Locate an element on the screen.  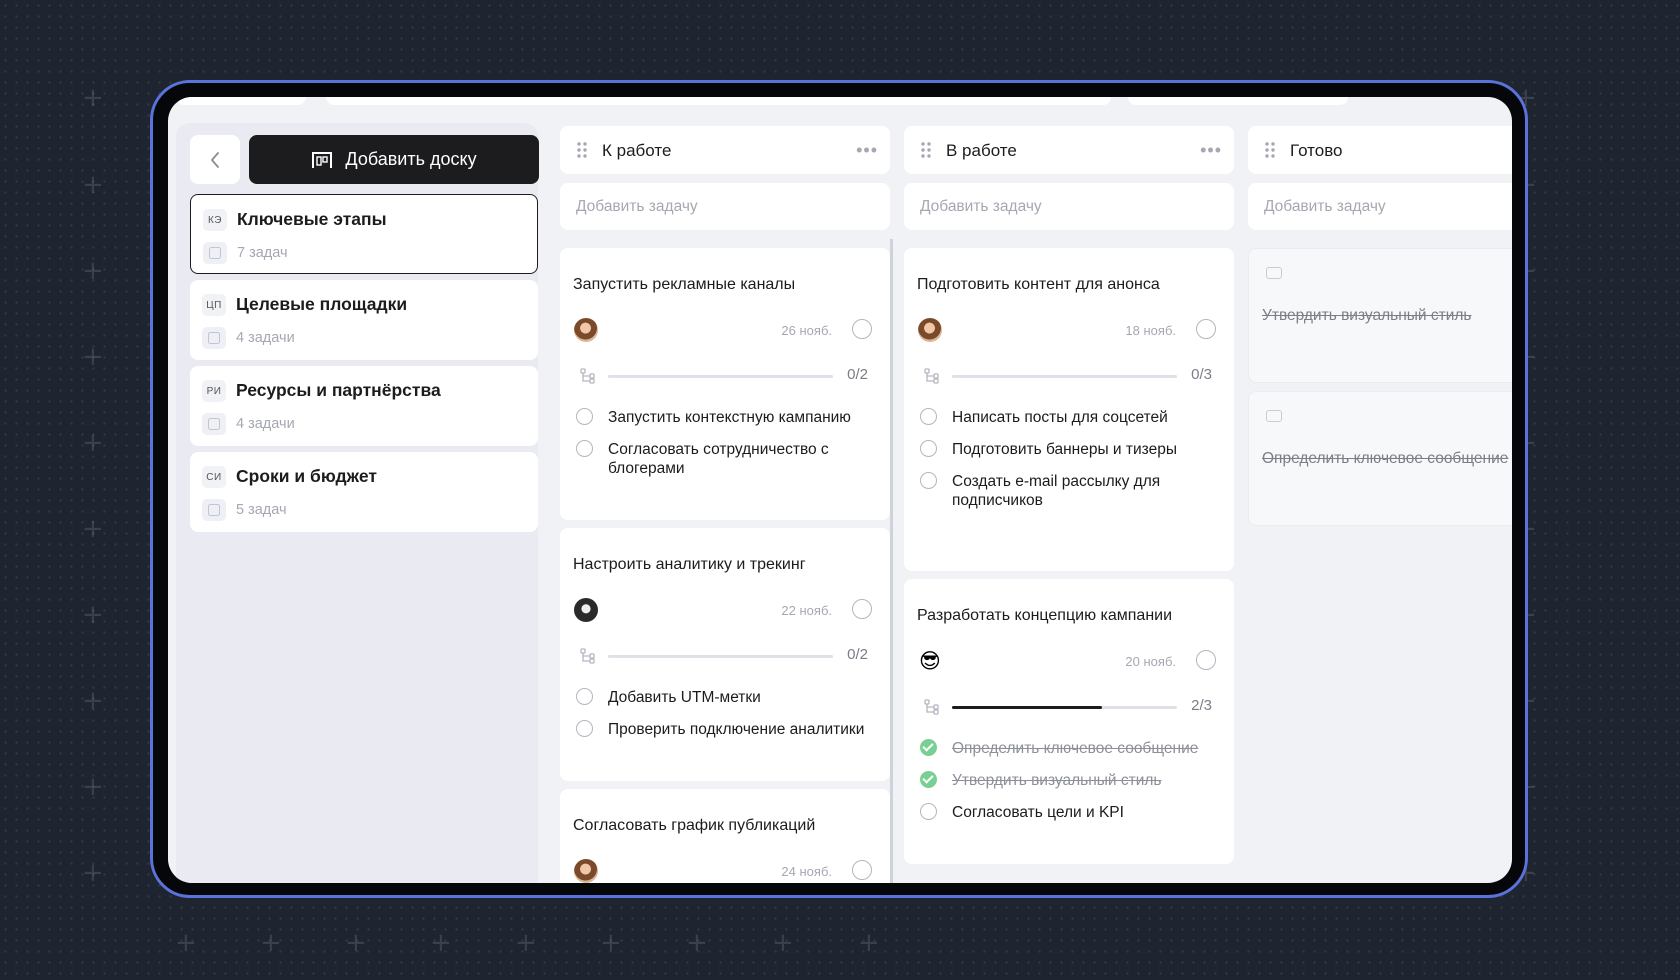
subtask-item: Написать посты для соцсетей is located at coordinates (1068, 417).